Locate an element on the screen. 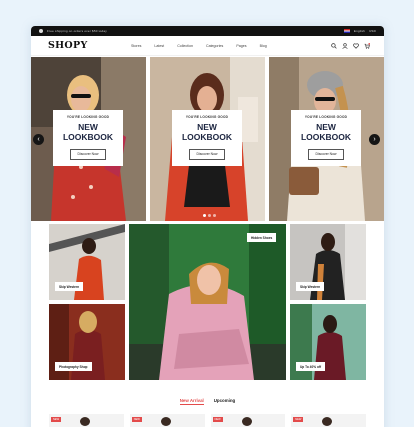 This screenshot has width=414, height=427. search-icon is located at coordinates (334, 45).